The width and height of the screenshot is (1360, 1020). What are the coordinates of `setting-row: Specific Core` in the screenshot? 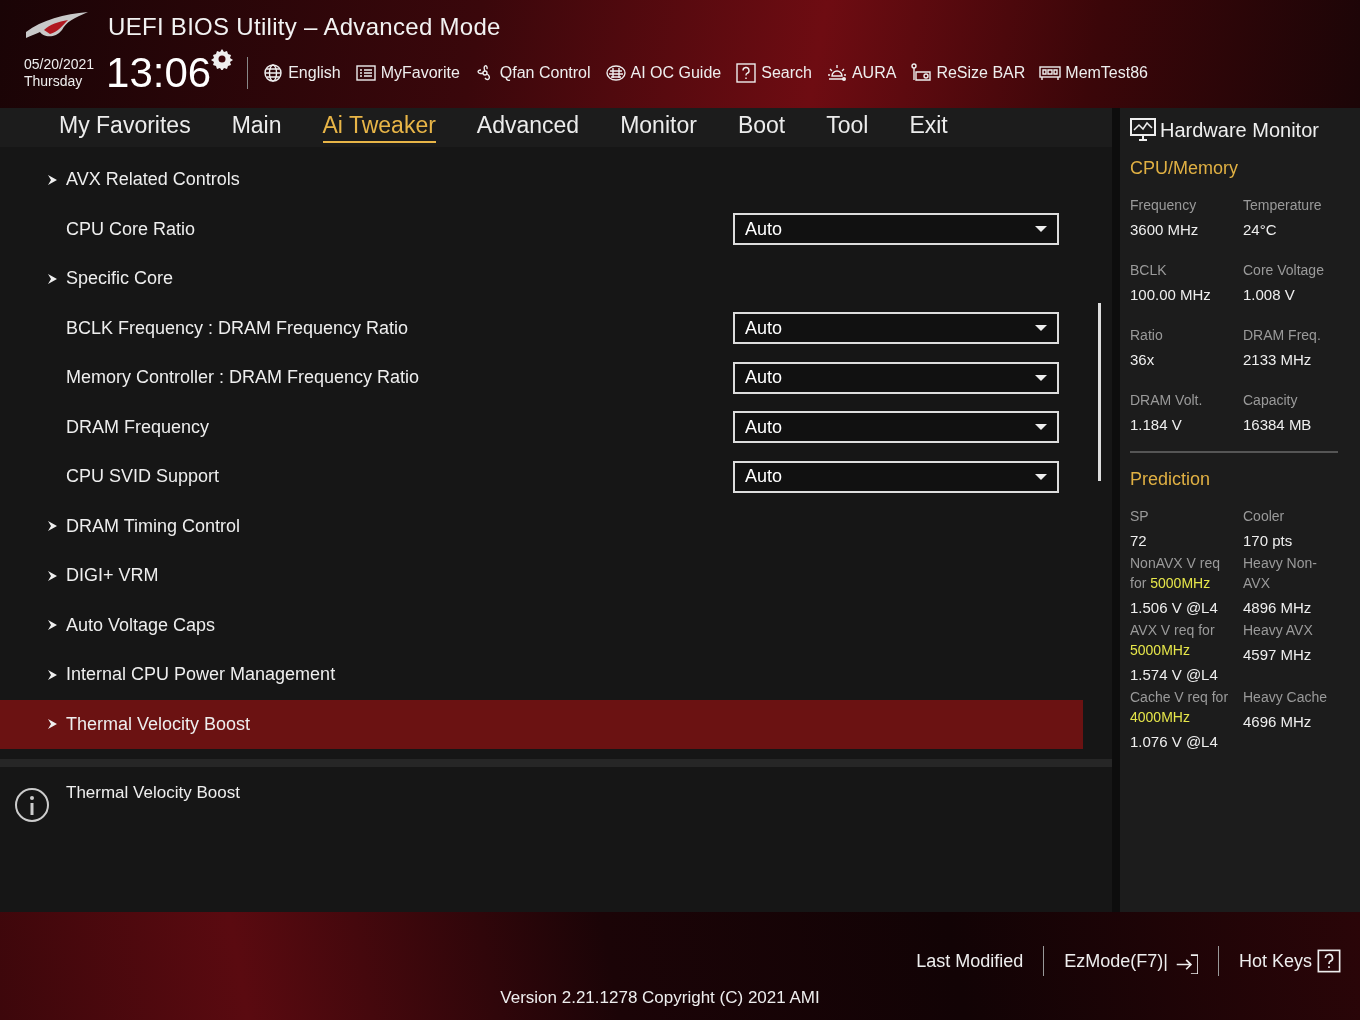 It's located at (541, 279).